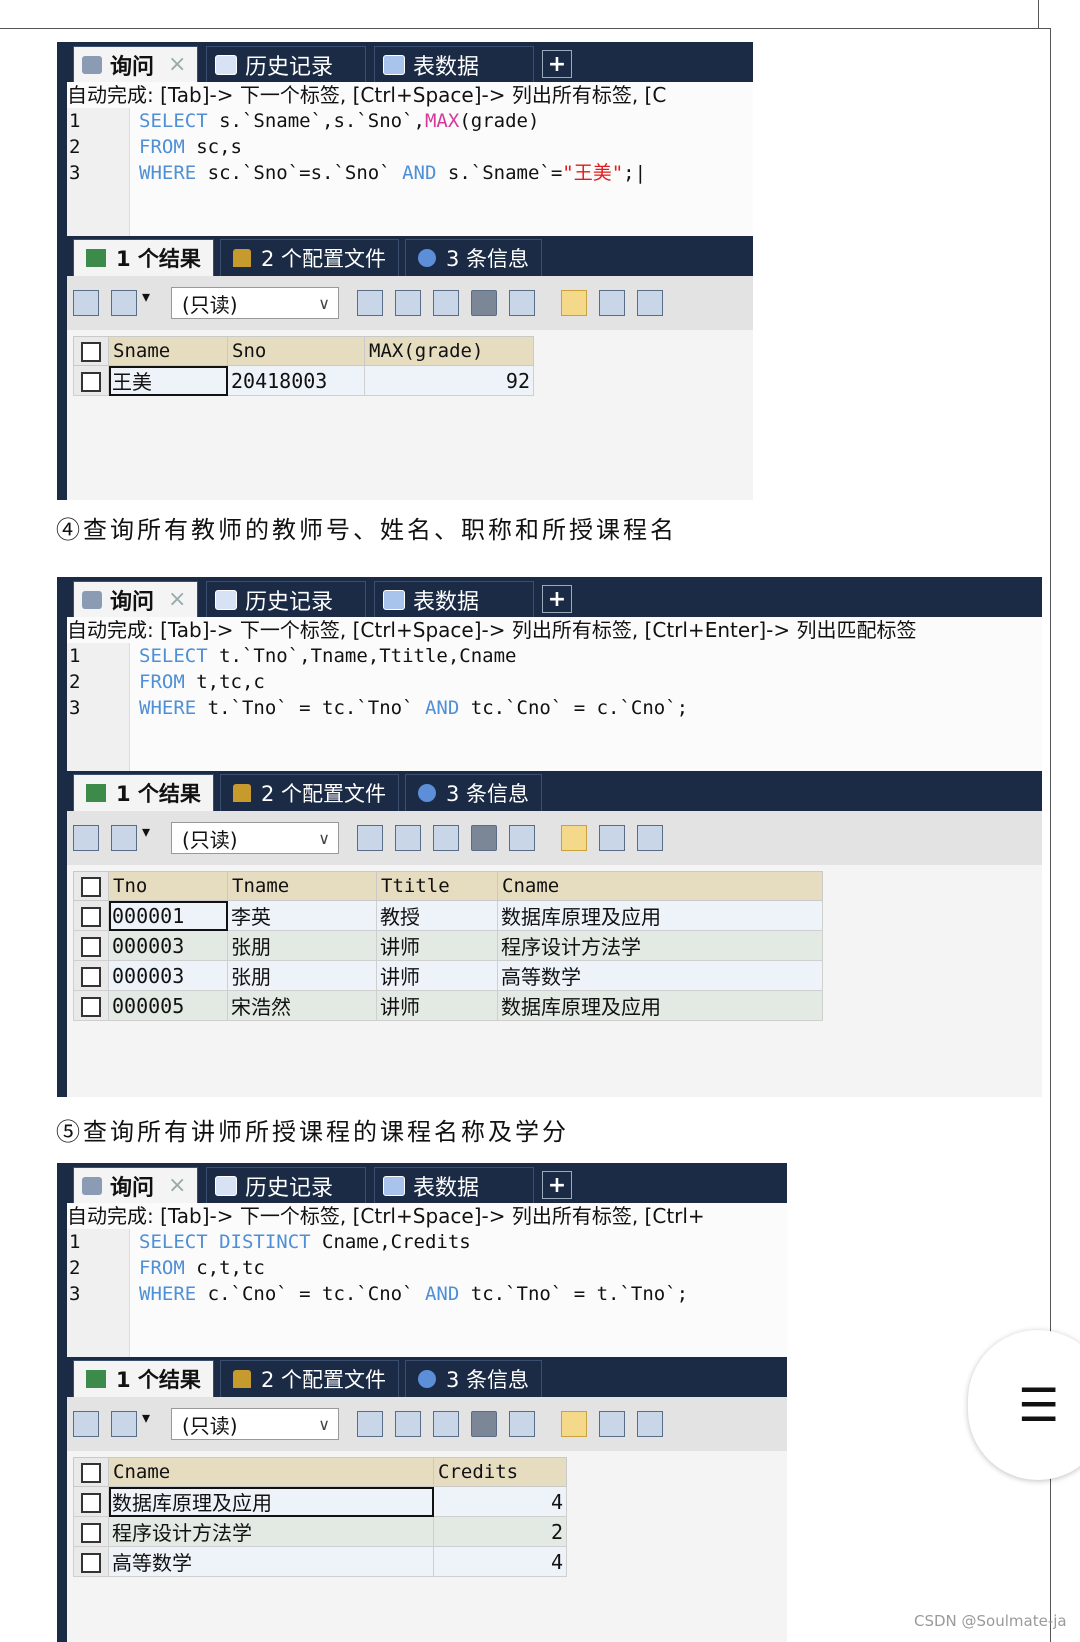  What do you see at coordinates (168, 380) in the screenshot?
I see `table-cell: 王美` at bounding box center [168, 380].